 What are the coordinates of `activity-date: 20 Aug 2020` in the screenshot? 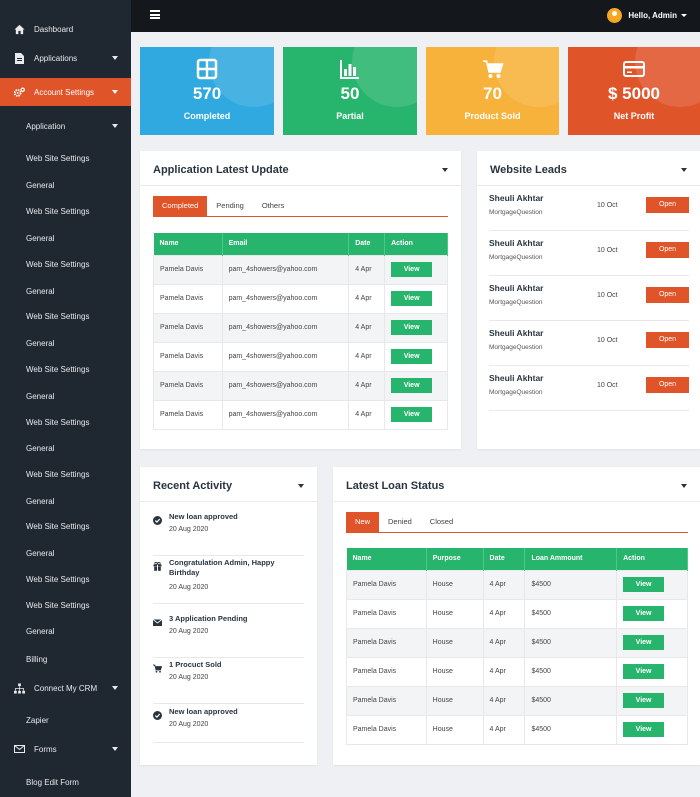 It's located at (189, 677).